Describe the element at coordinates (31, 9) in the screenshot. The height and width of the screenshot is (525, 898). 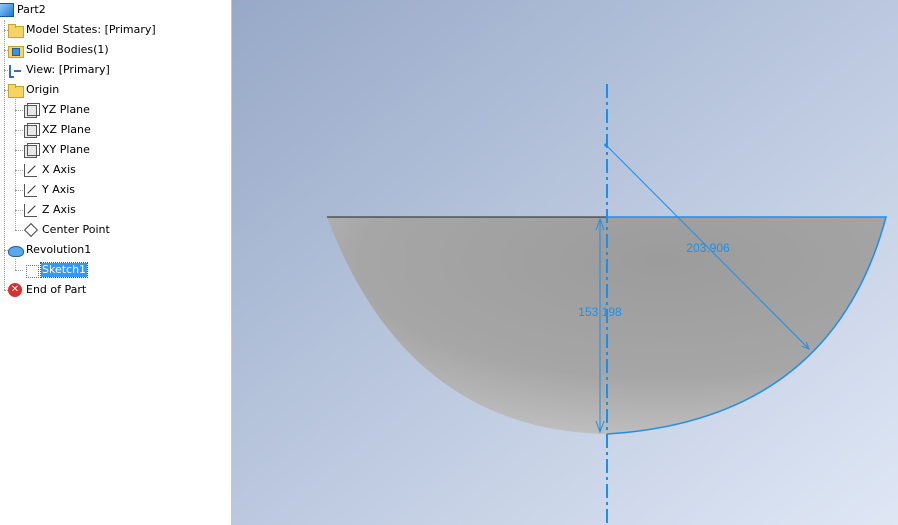
I see `tree-item-label: Part2` at that location.